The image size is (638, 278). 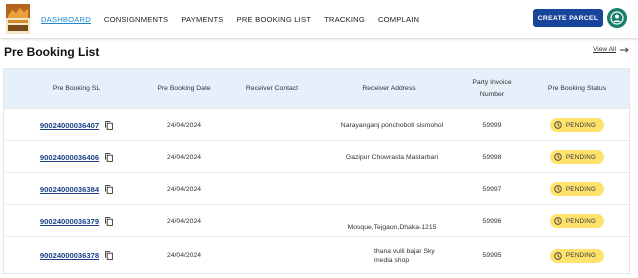 What do you see at coordinates (69, 255) in the screenshot?
I see `pre-booking-sl-link: 90024000036378` at bounding box center [69, 255].